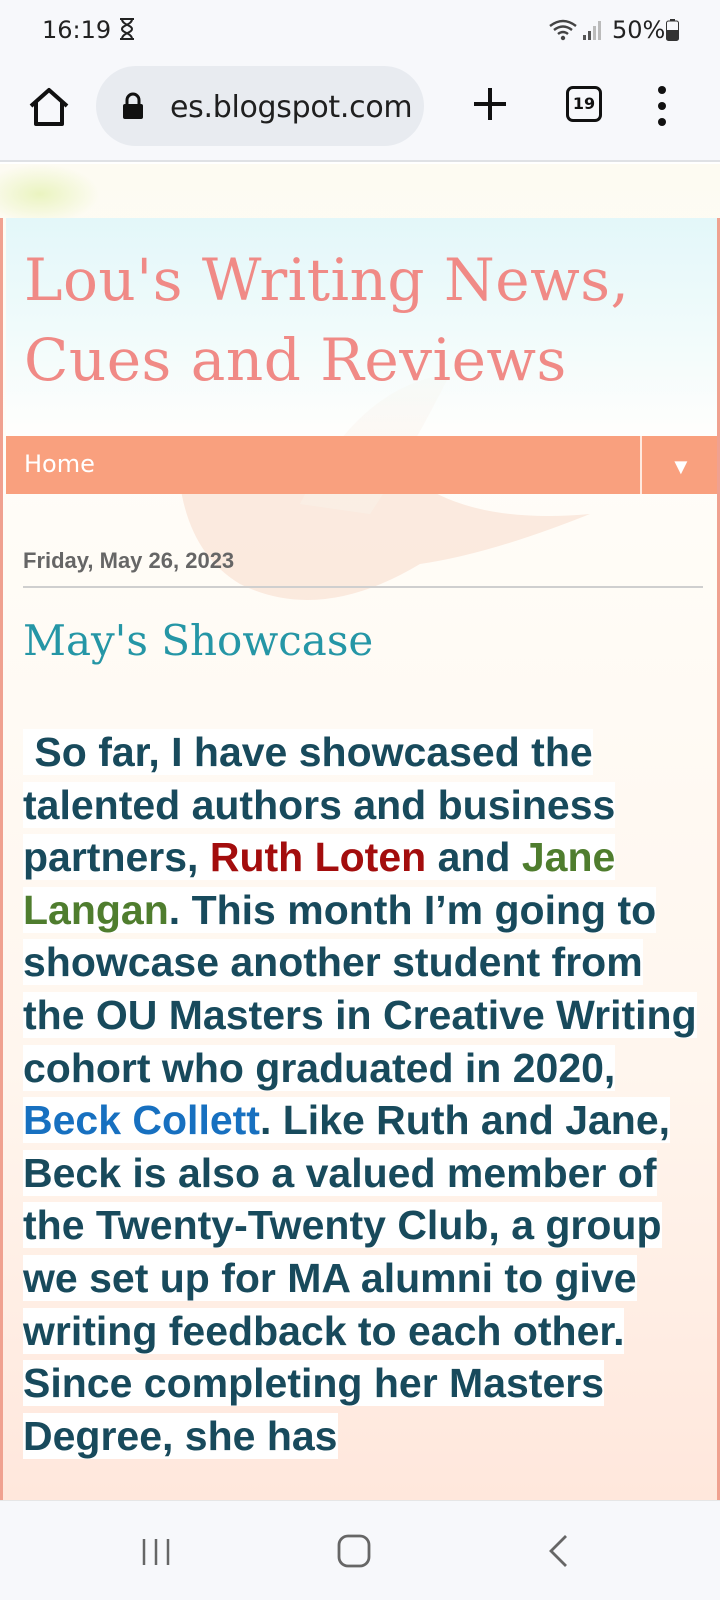  I want to click on plus-icon, so click(490, 104).